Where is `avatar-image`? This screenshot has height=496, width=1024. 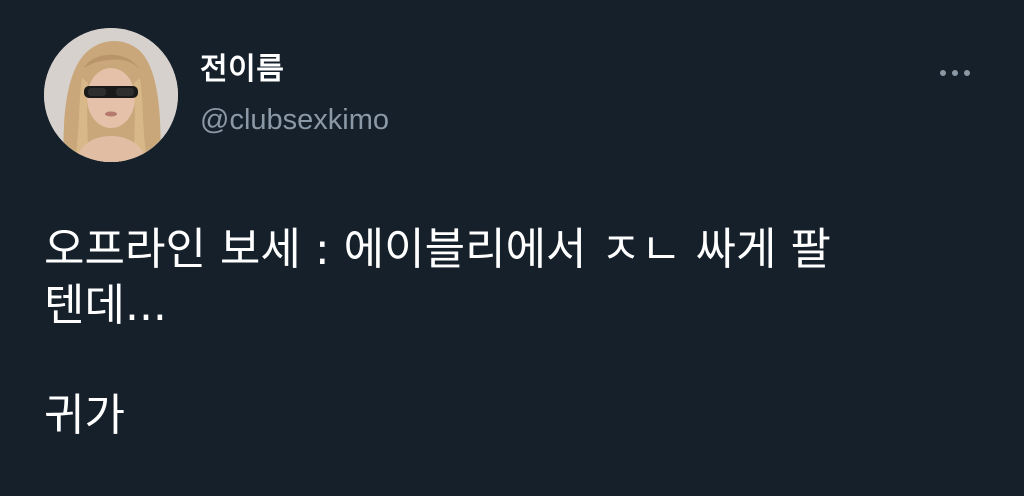 avatar-image is located at coordinates (111, 95).